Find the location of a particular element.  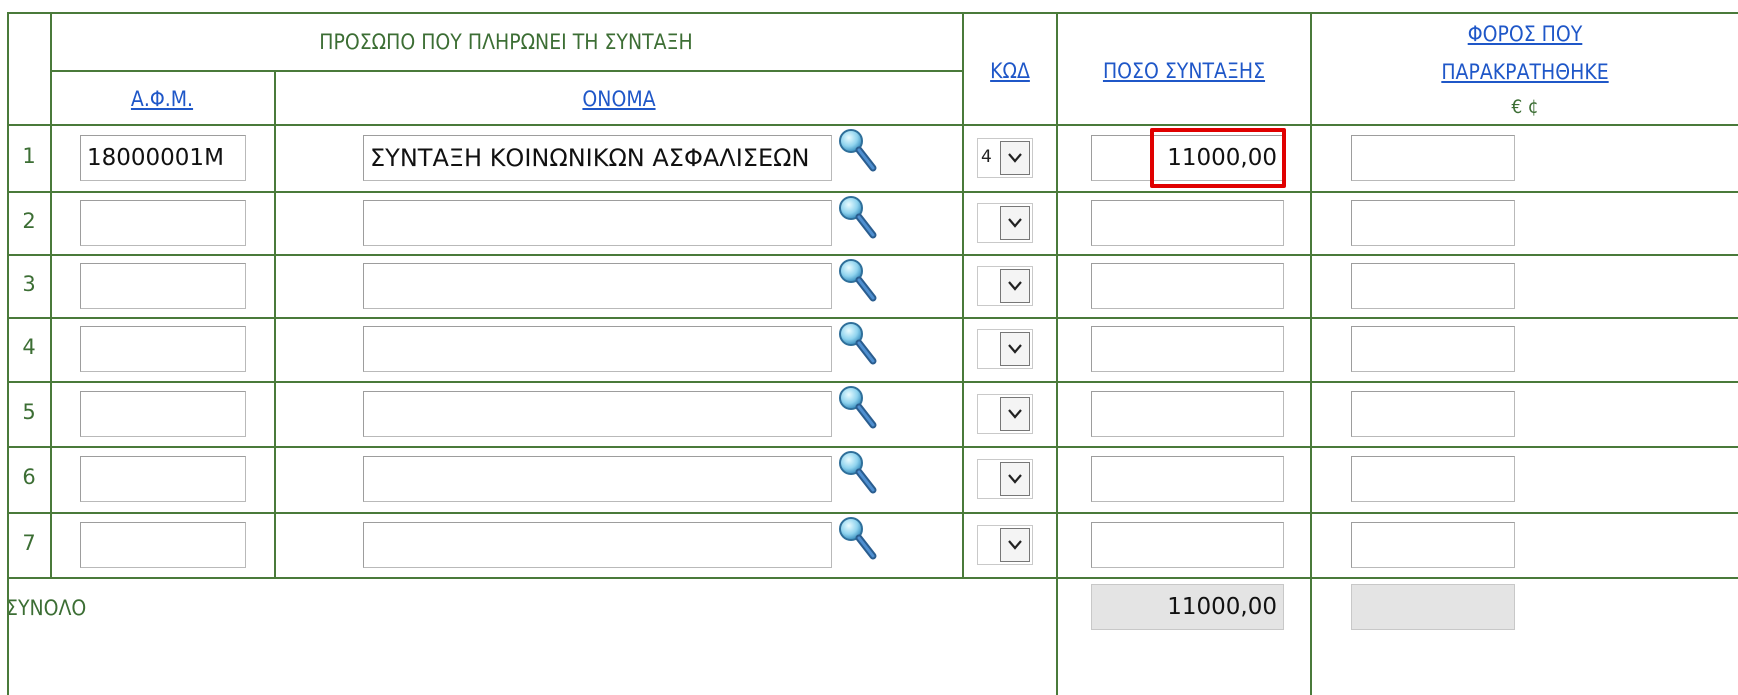

row-number: 4 is located at coordinates (29, 347).